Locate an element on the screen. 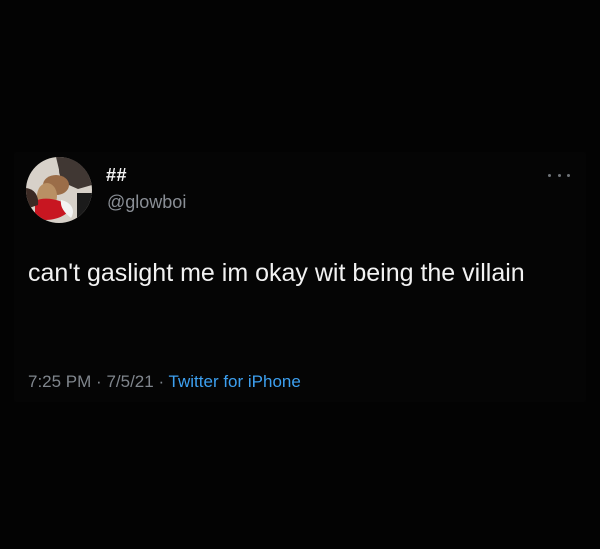  tweet-date: 7/5/21 is located at coordinates (129, 381).